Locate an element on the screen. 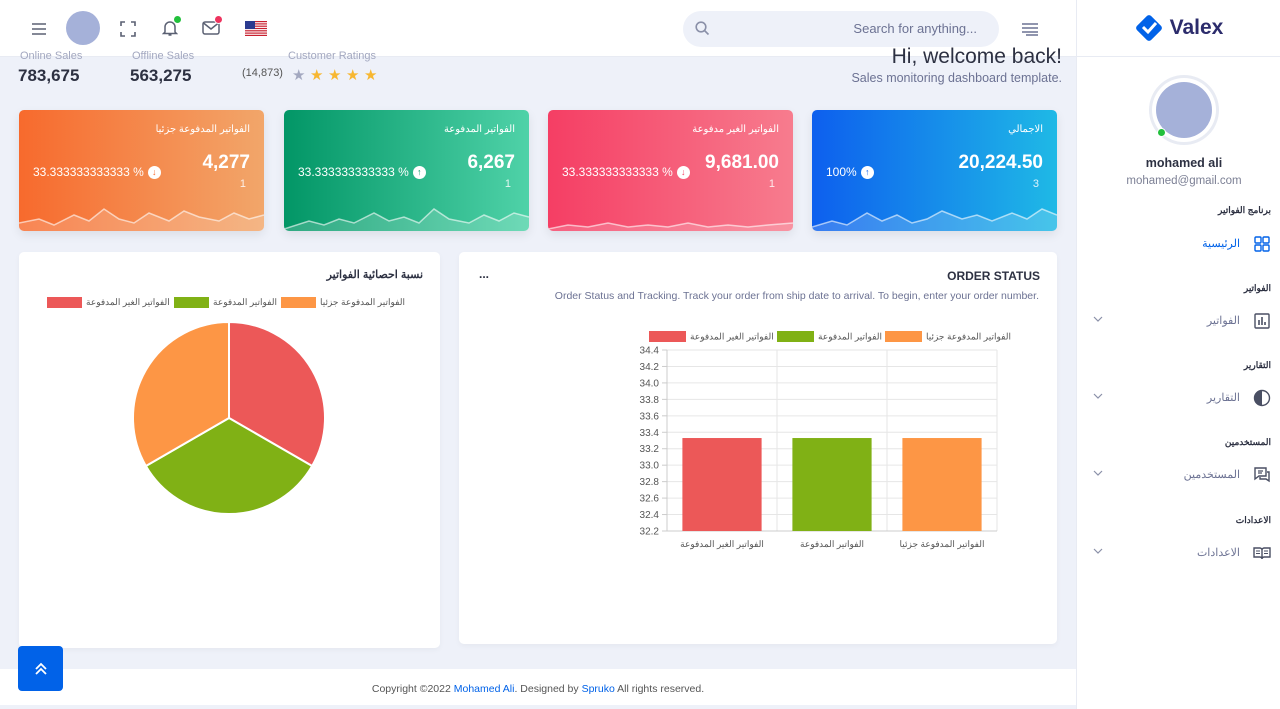  notification-dot is located at coordinates (177, 19).